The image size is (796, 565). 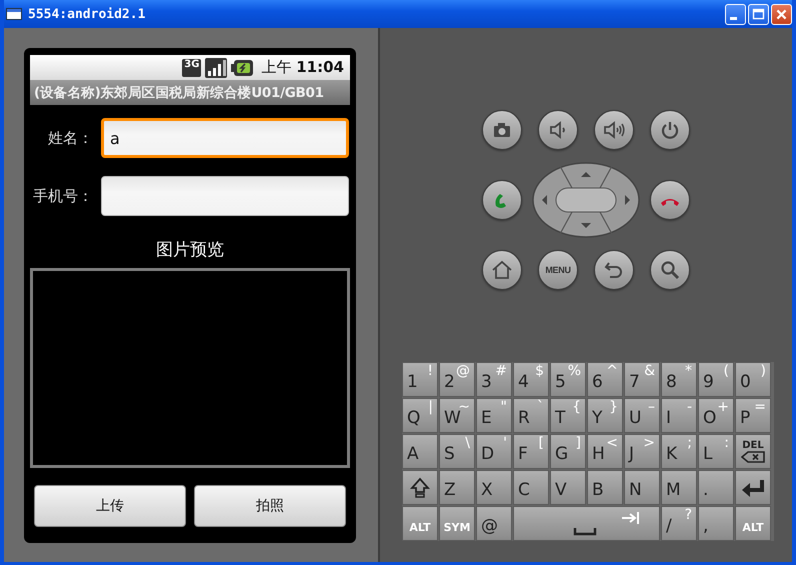 I want to click on space-key, so click(x=586, y=523).